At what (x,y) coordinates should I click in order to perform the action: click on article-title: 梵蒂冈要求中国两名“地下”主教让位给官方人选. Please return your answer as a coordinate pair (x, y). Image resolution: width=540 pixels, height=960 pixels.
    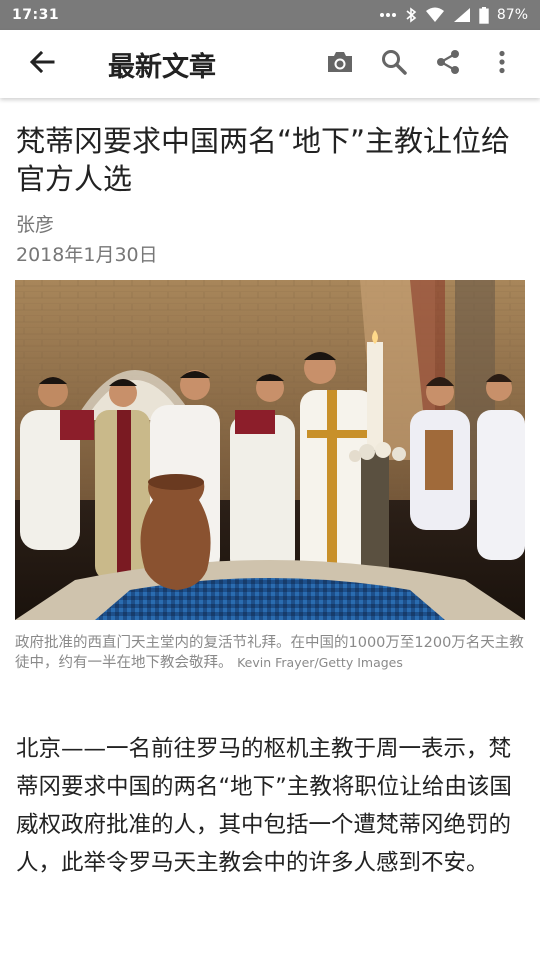
    Looking at the image, I should click on (263, 160).